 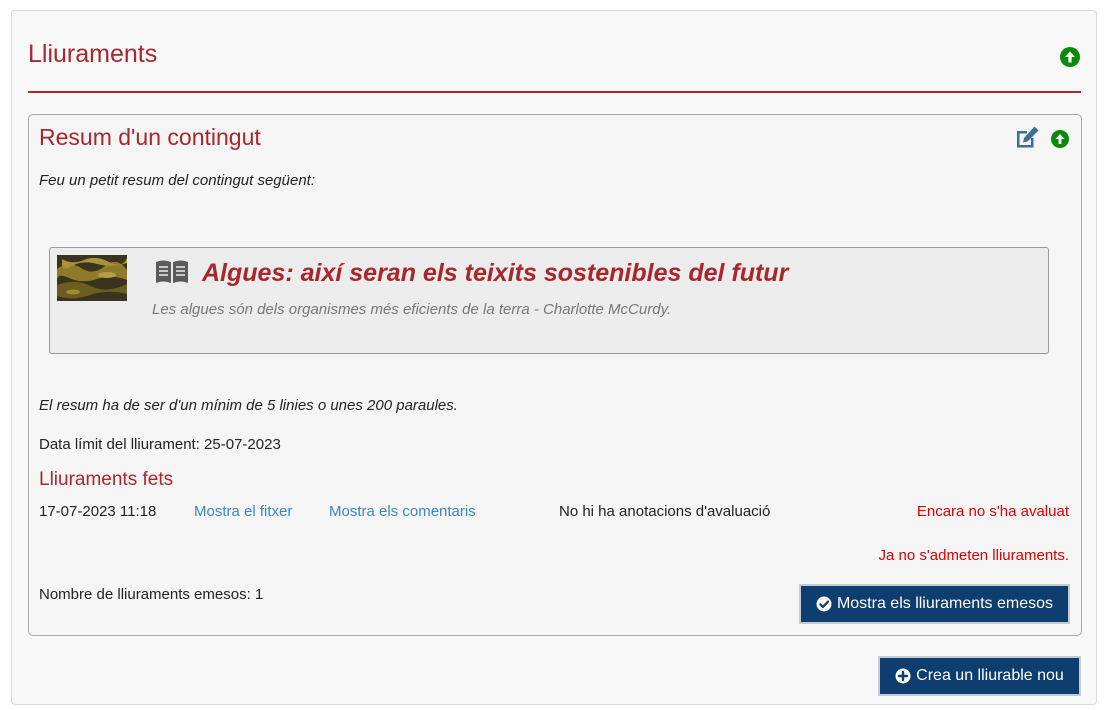 I want to click on create-deliverable-button: Crea un lliurable nou, so click(x=979, y=676).